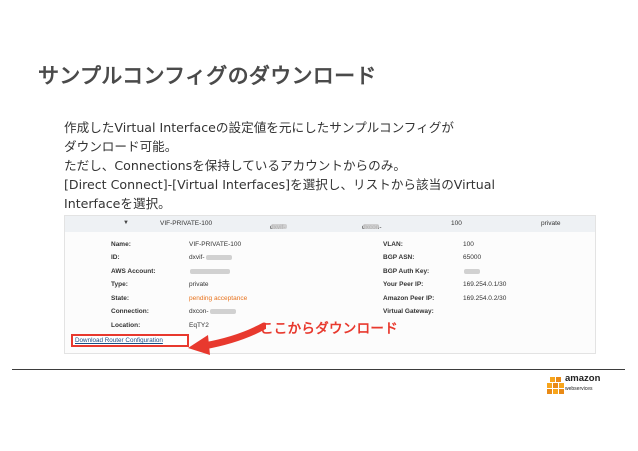 The image size is (638, 451). Describe the element at coordinates (120, 298) in the screenshot. I see `label-state: State:` at that location.